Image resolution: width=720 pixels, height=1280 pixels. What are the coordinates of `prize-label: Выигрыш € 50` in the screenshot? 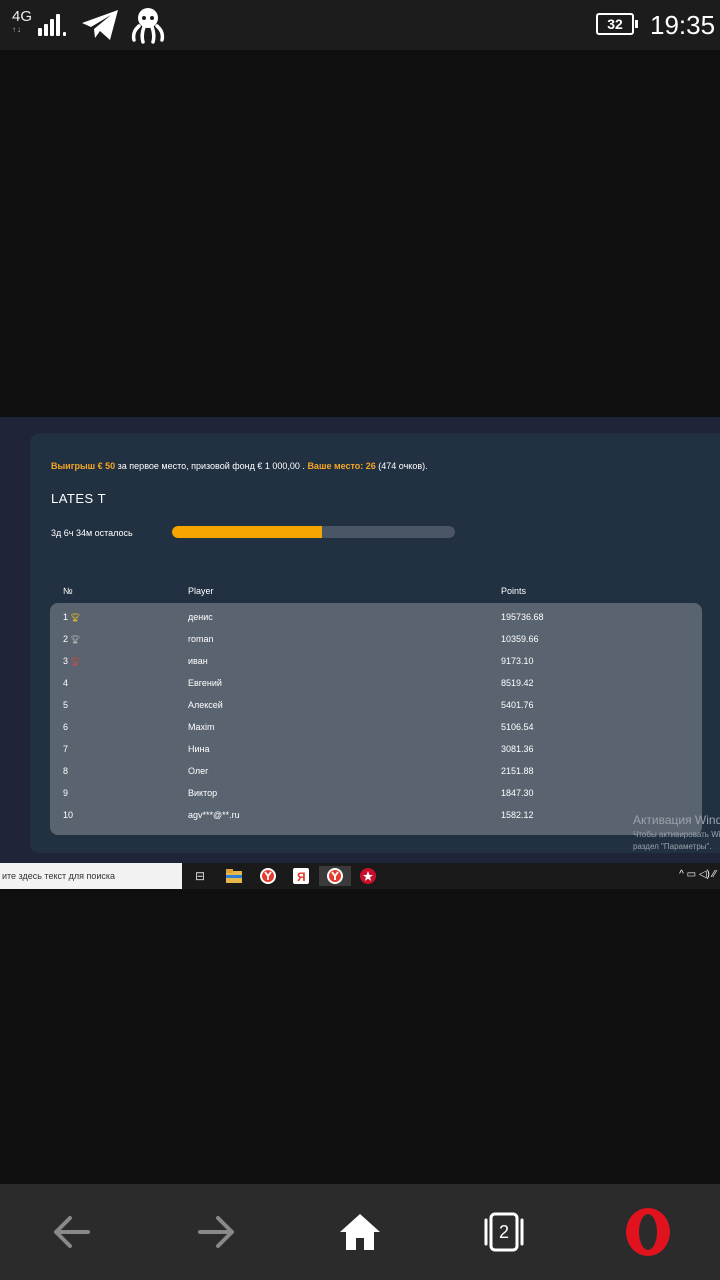 It's located at (83, 466).